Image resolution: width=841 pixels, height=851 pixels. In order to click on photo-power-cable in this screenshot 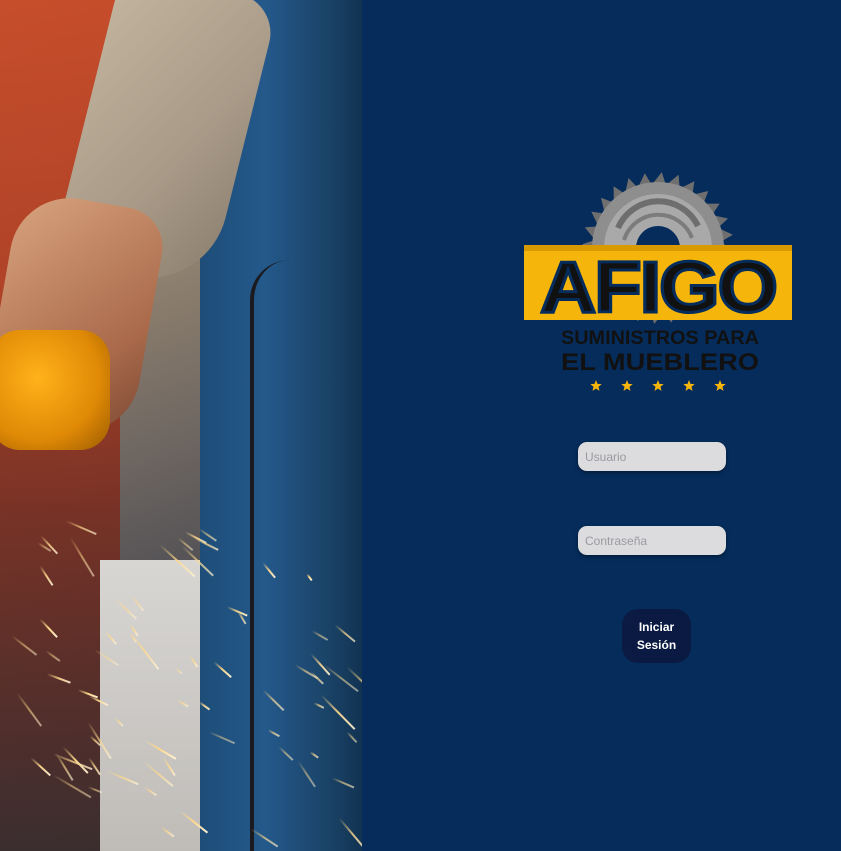, I will do `click(272, 555)`.